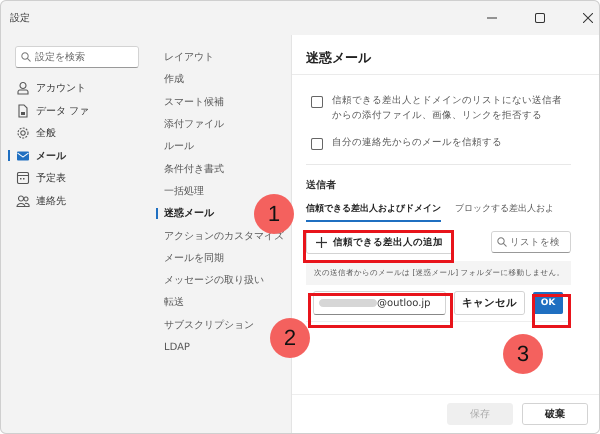 The height and width of the screenshot is (434, 600). What do you see at coordinates (73, 201) in the screenshot?
I see `sidebar-item: 連絡先` at bounding box center [73, 201].